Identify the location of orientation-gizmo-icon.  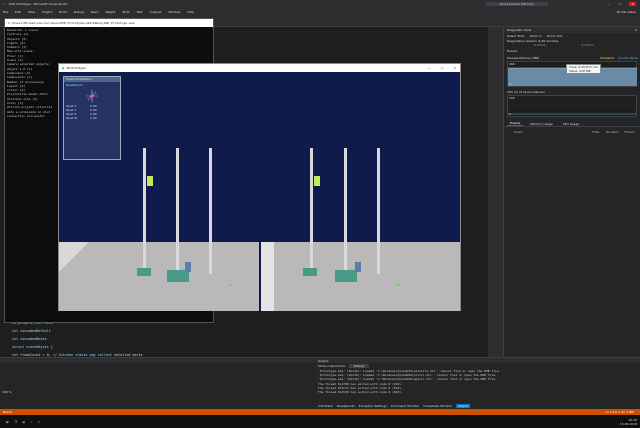
(92, 96).